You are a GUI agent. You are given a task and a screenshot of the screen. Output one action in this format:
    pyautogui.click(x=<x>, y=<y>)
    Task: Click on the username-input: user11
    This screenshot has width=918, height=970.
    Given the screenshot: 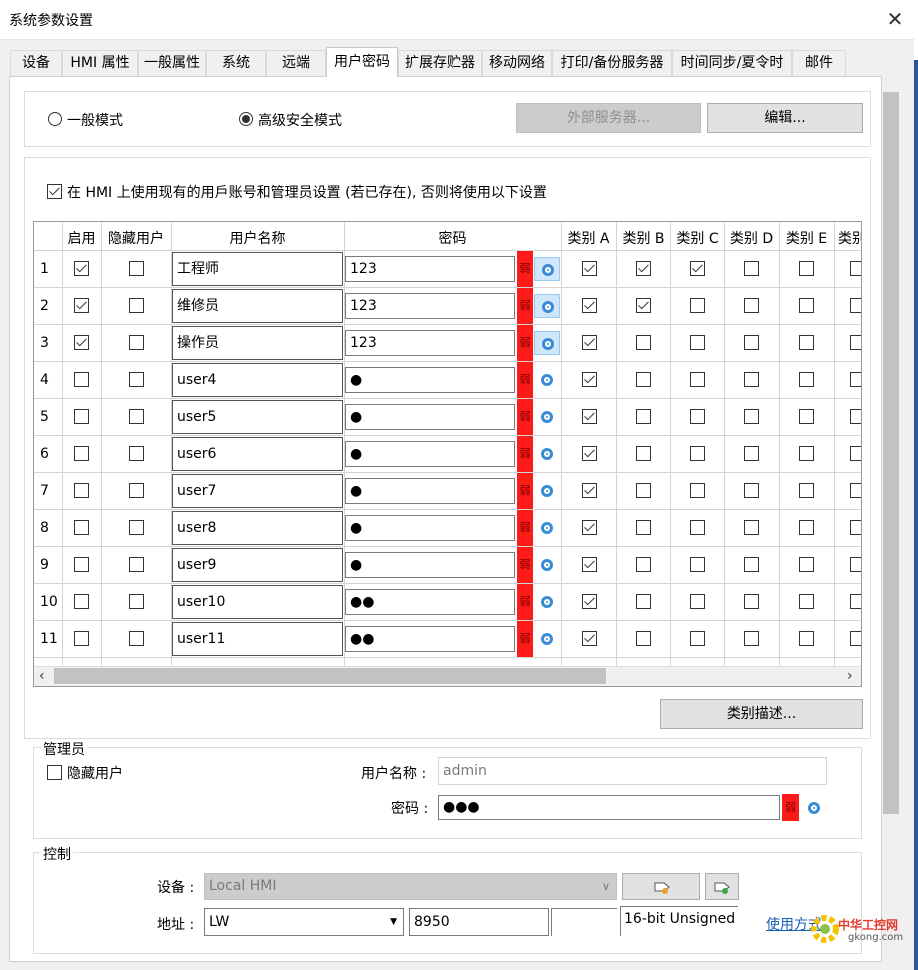 What is the action you would take?
    pyautogui.click(x=257, y=639)
    